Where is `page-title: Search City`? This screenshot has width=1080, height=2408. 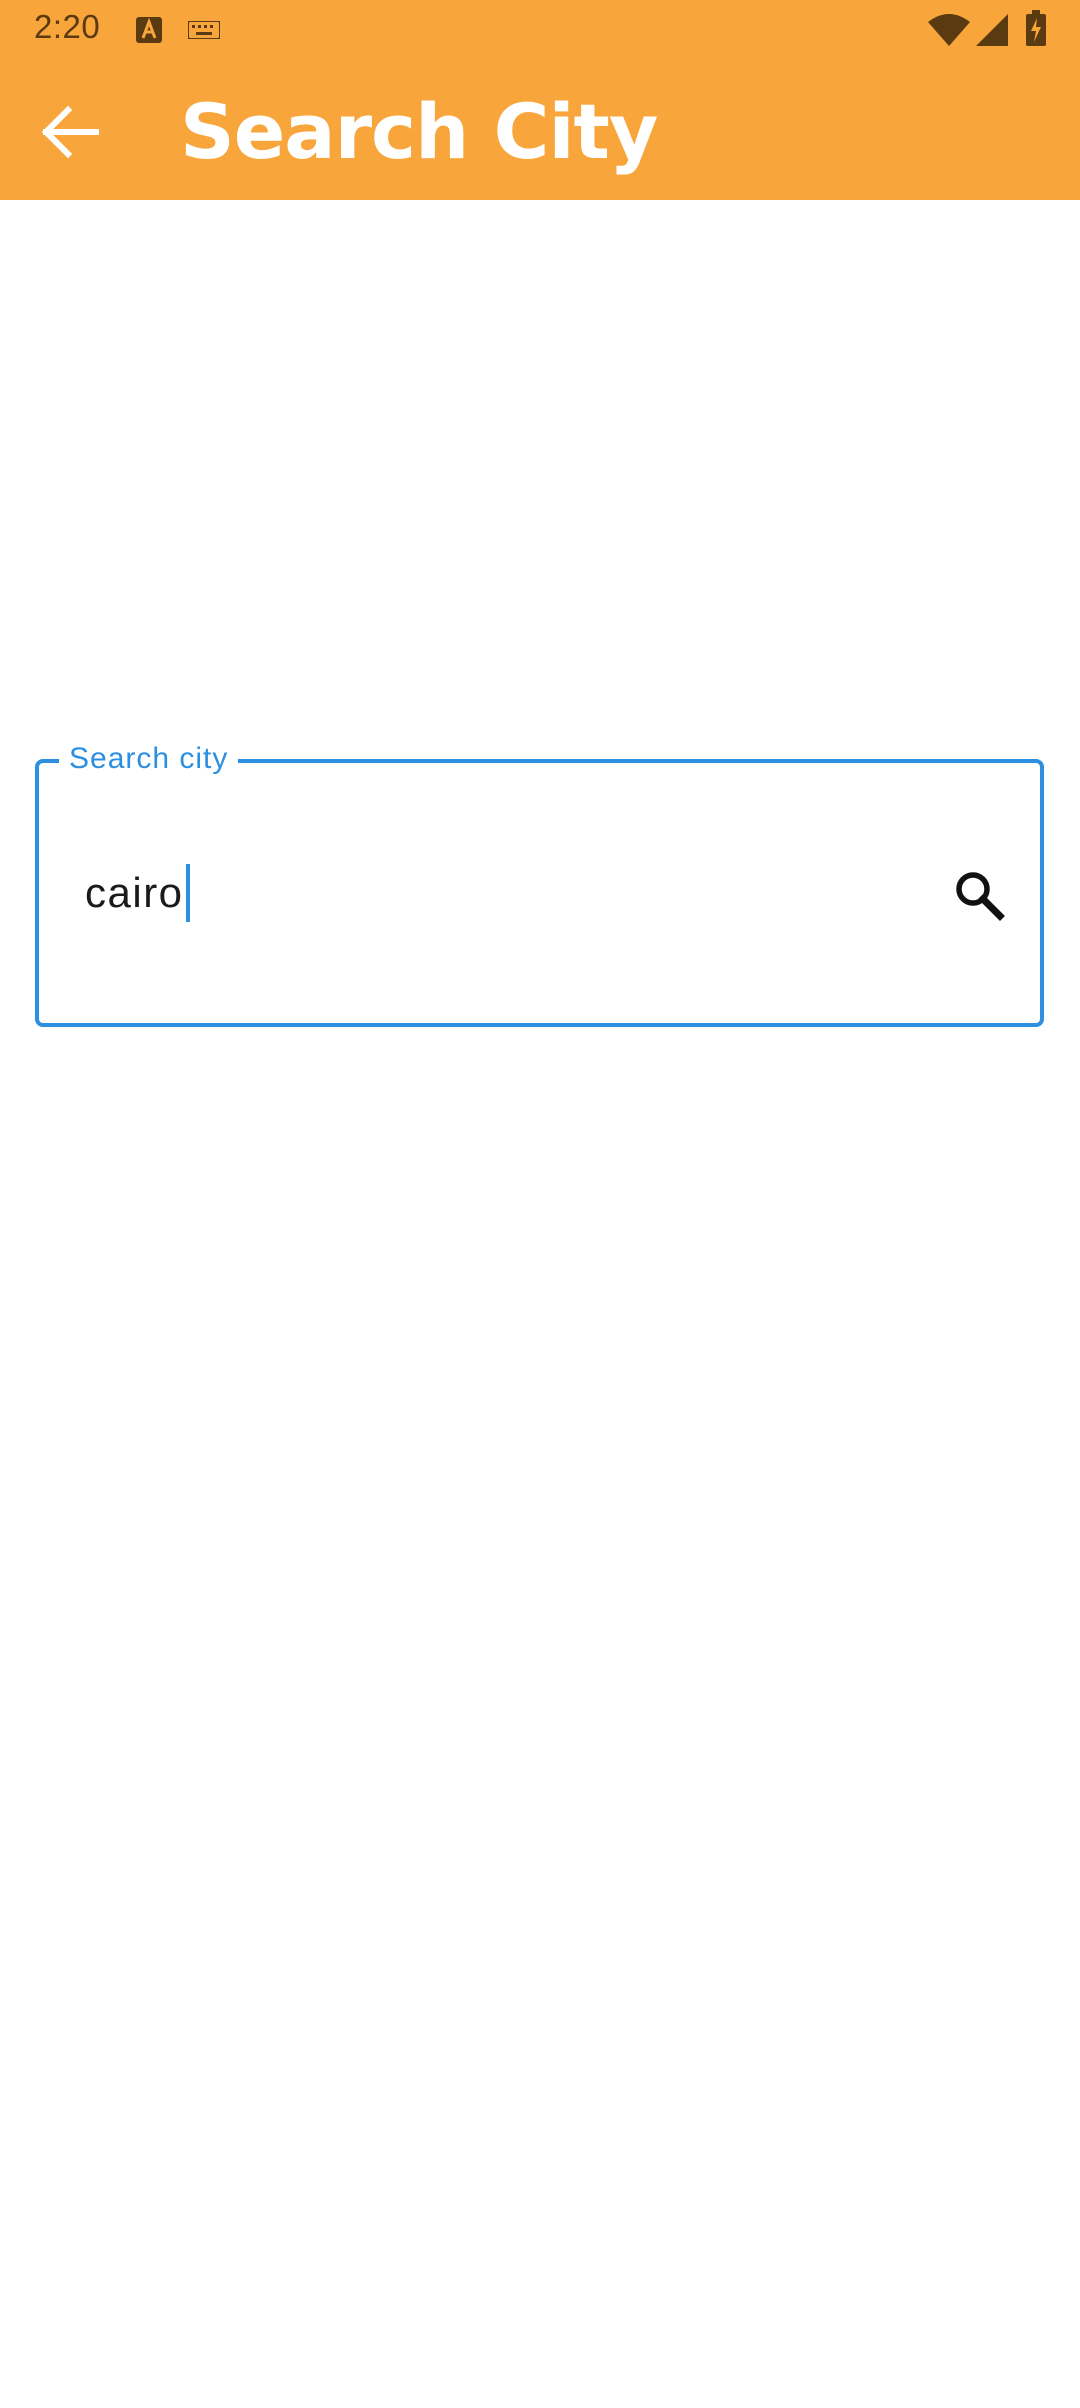
page-title: Search City is located at coordinates (419, 131).